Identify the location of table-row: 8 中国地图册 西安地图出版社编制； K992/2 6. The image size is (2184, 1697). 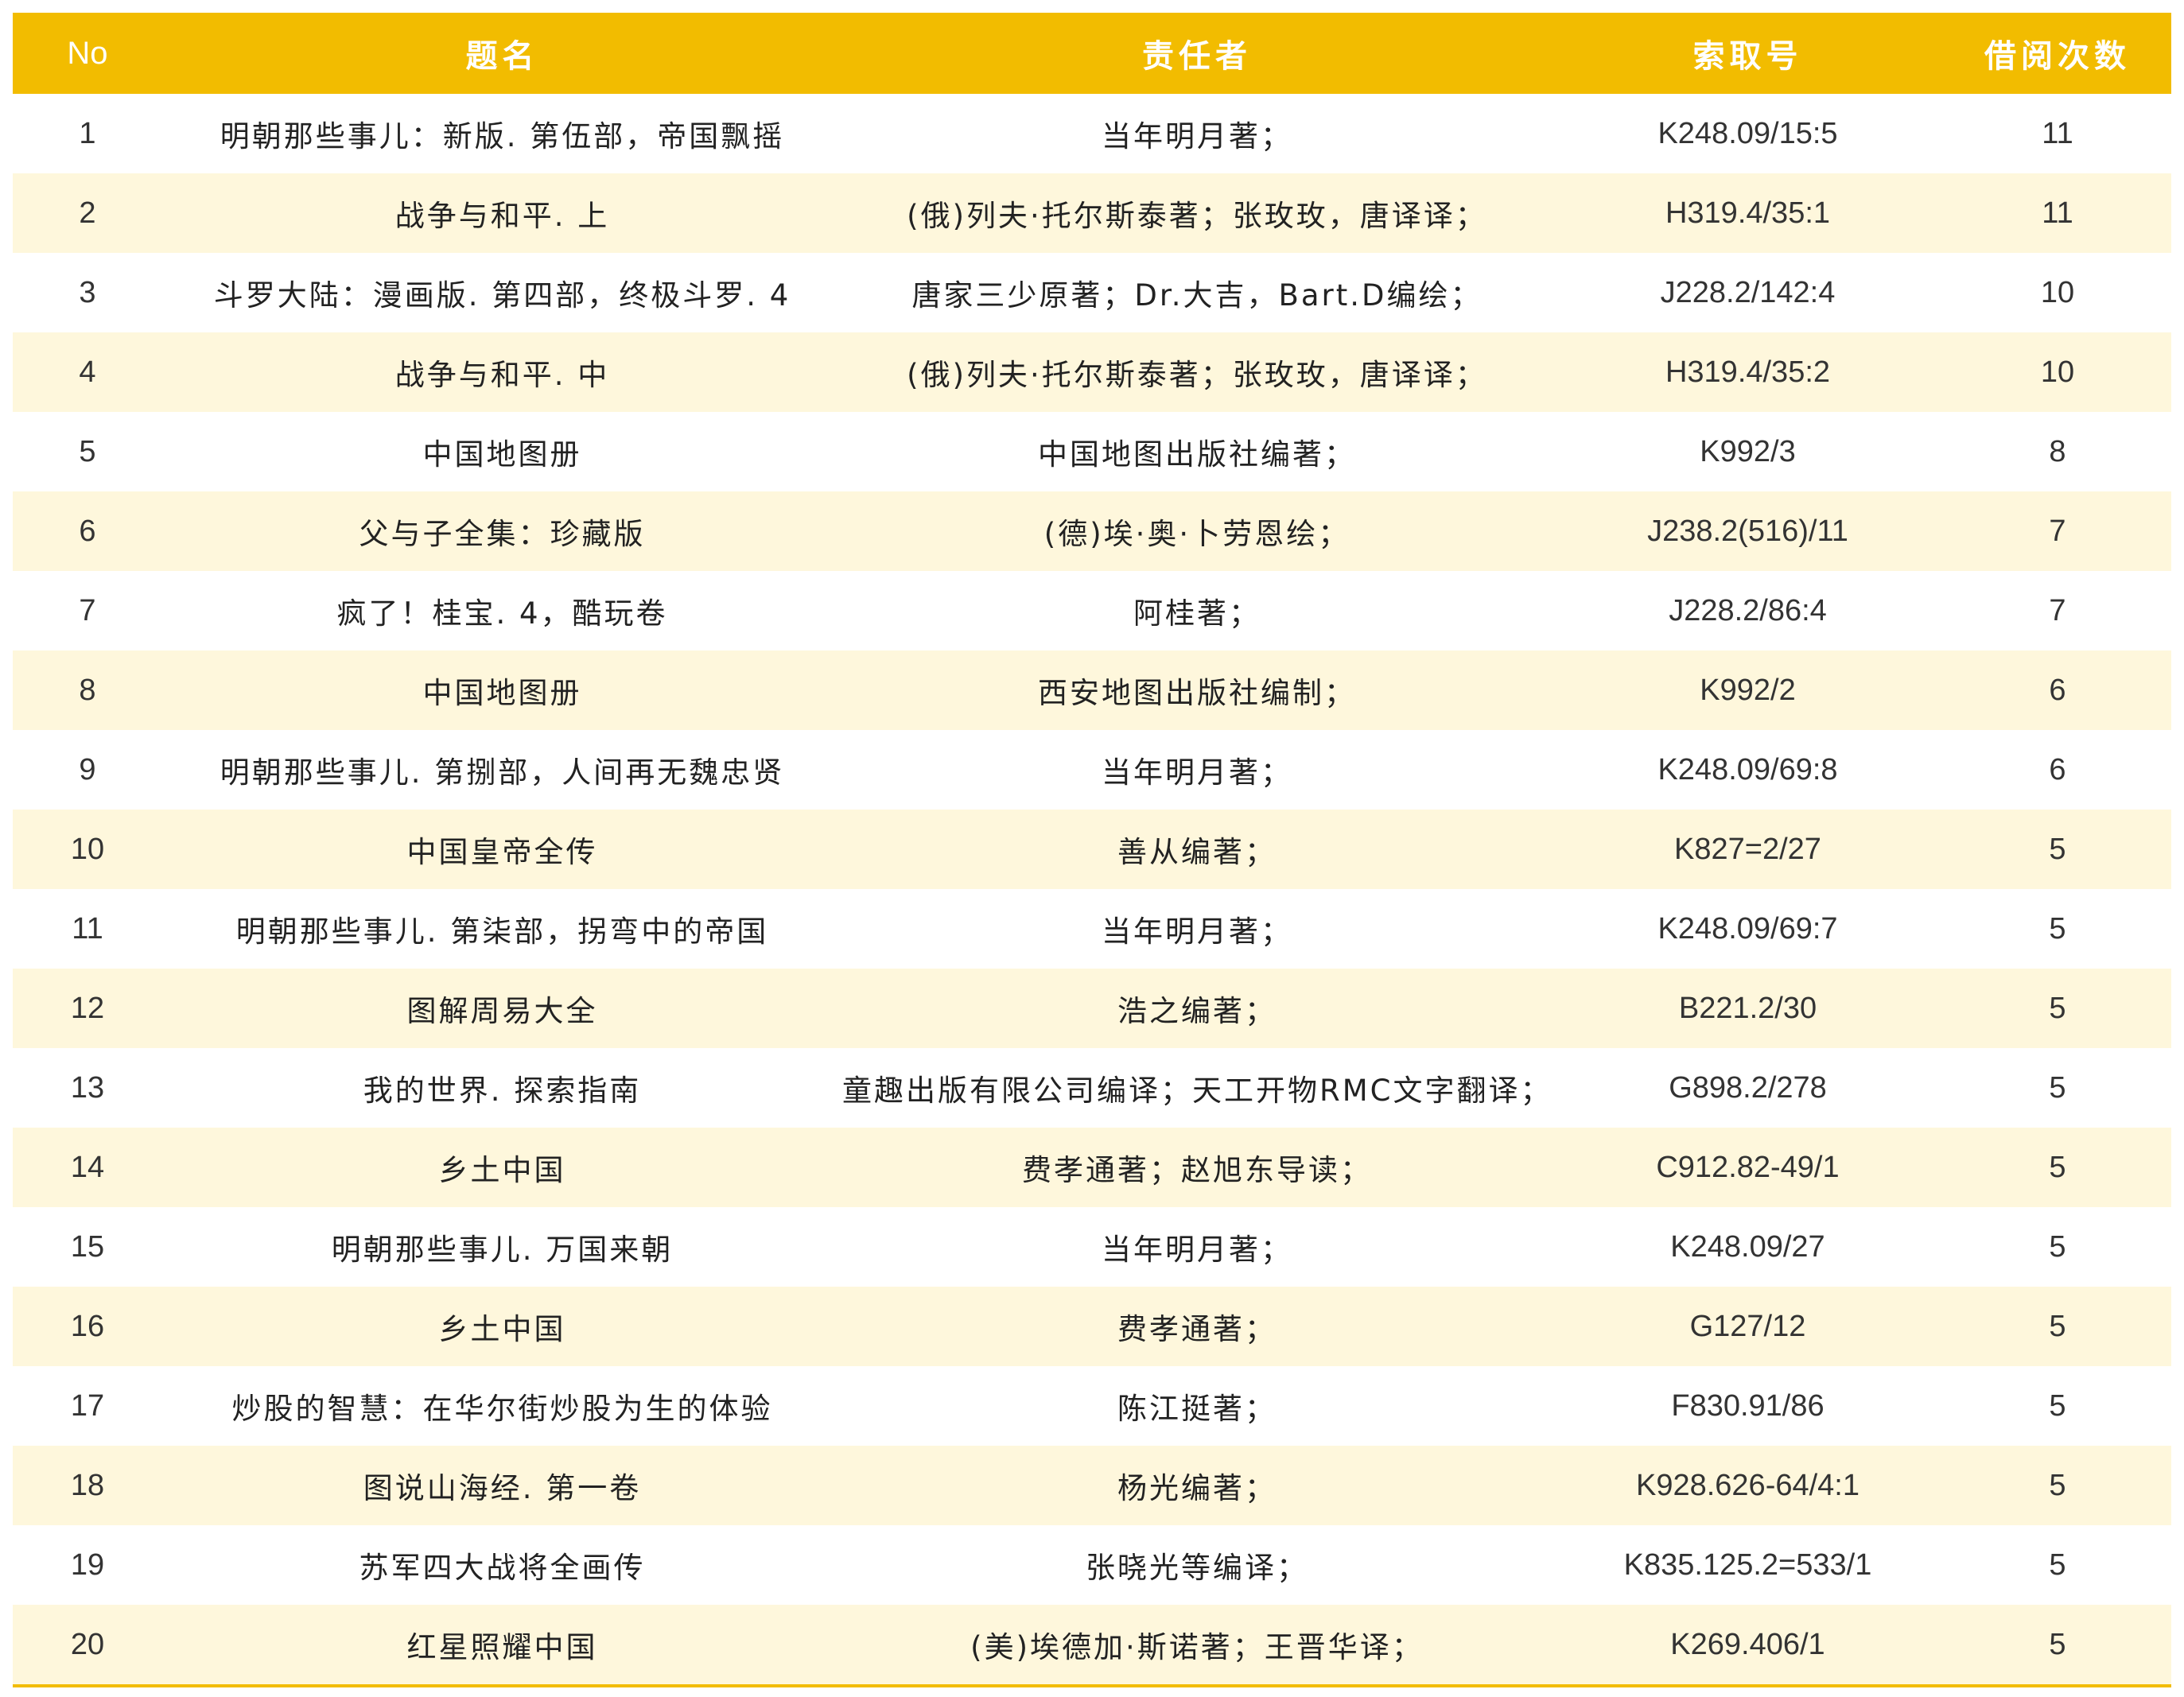
(1092, 690).